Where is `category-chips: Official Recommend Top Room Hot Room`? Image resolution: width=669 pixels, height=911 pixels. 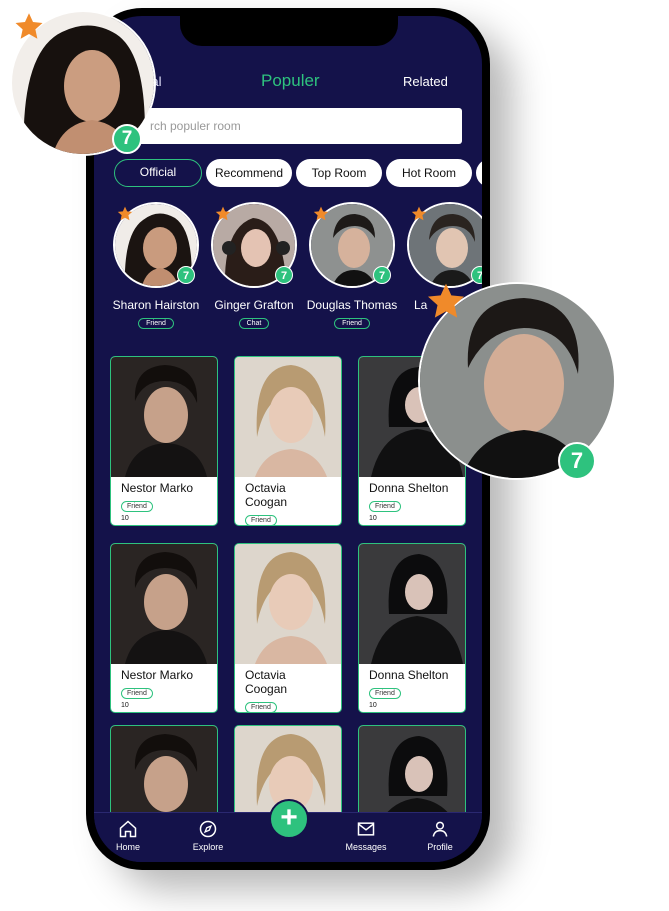 category-chips: Official Recommend Top Room Hot Room is located at coordinates (298, 174).